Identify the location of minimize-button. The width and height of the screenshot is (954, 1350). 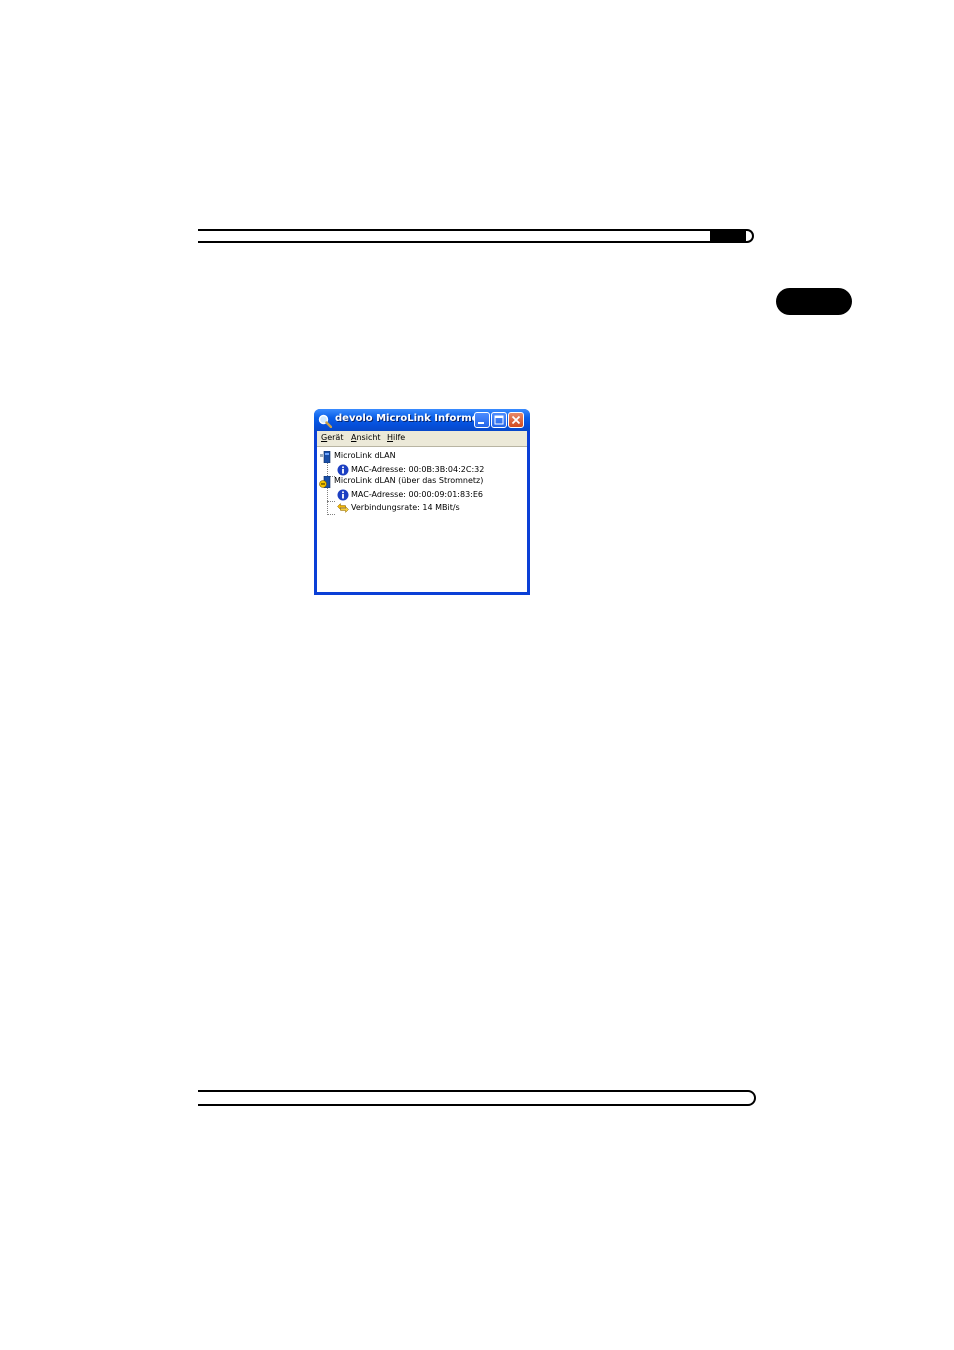
(482, 420).